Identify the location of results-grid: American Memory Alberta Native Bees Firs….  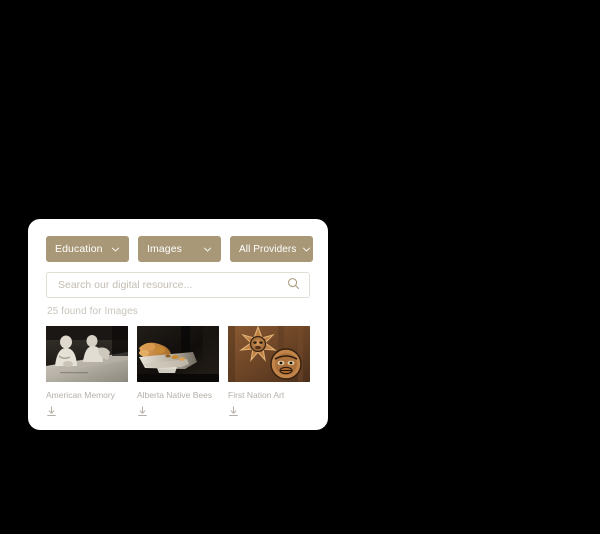
(178, 371).